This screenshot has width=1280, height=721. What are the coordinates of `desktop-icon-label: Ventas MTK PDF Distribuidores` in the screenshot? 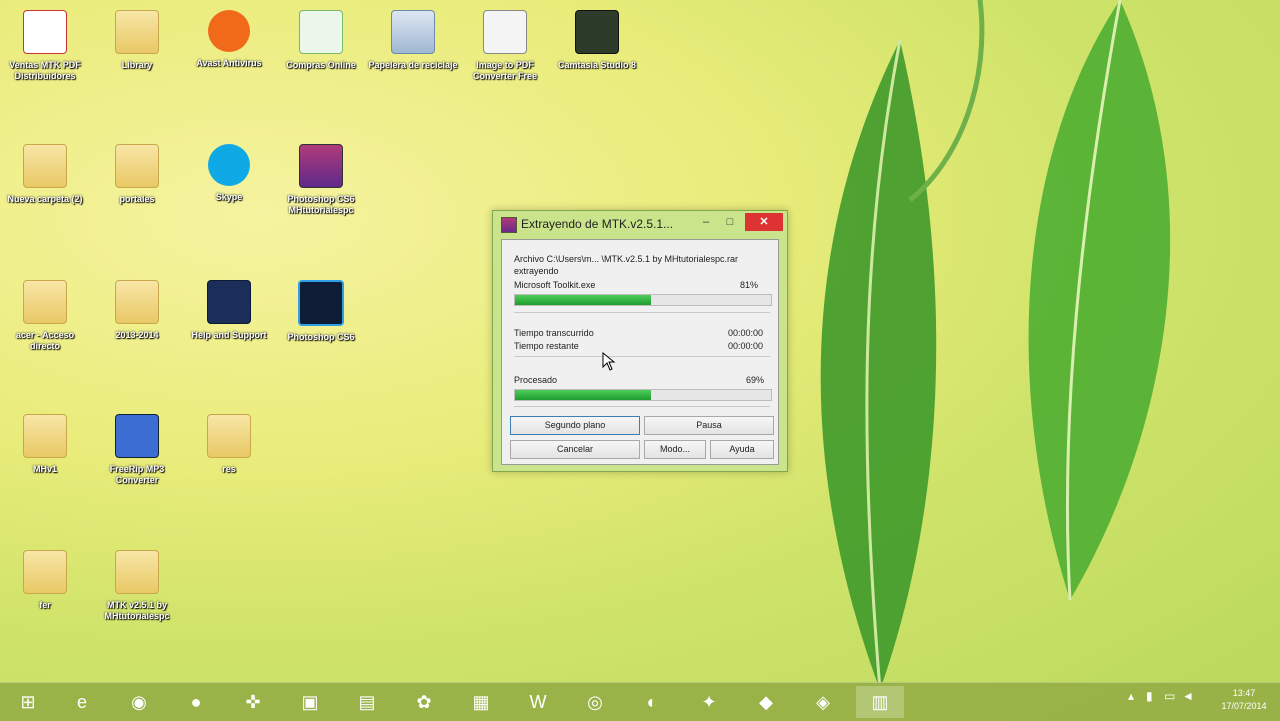 It's located at (45, 70).